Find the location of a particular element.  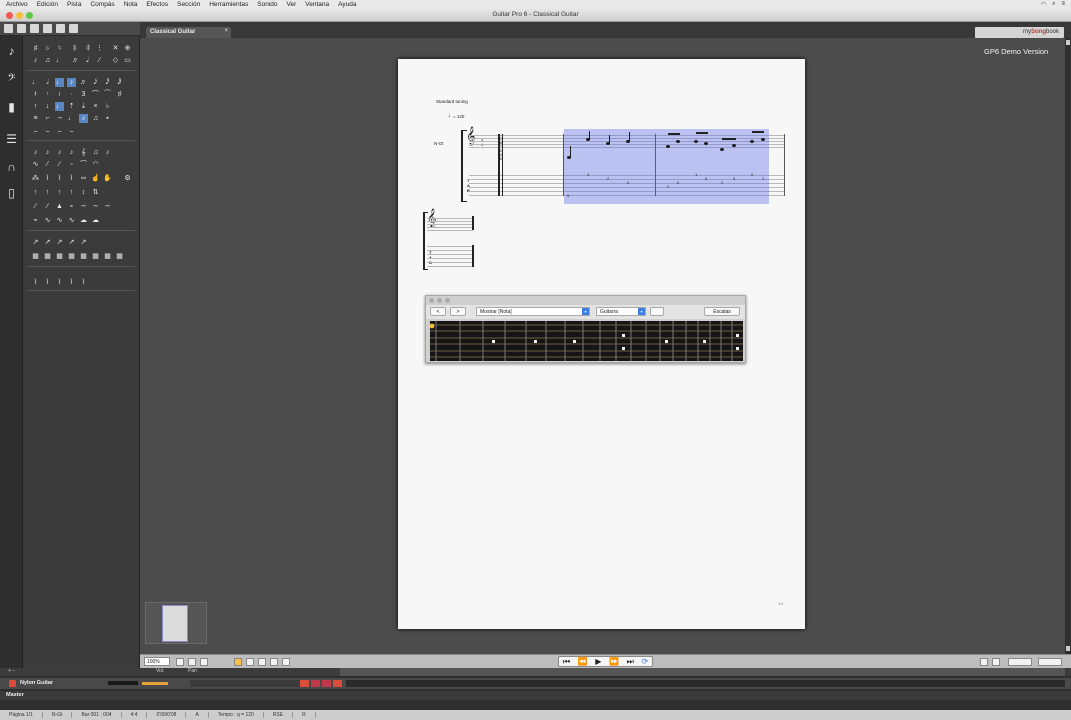

palette-symbol: ◇ is located at coordinates (115, 60).